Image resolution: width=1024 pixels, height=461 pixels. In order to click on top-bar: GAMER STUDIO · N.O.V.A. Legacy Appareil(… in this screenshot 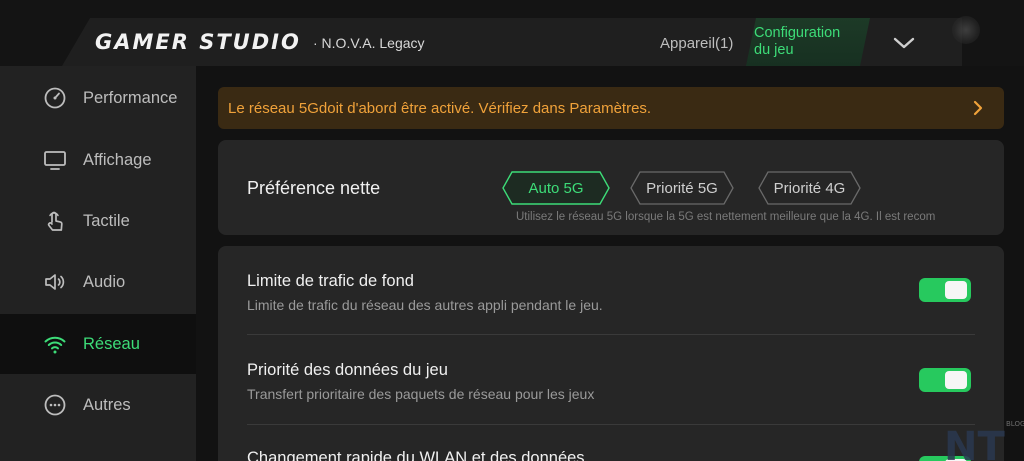, I will do `click(512, 33)`.